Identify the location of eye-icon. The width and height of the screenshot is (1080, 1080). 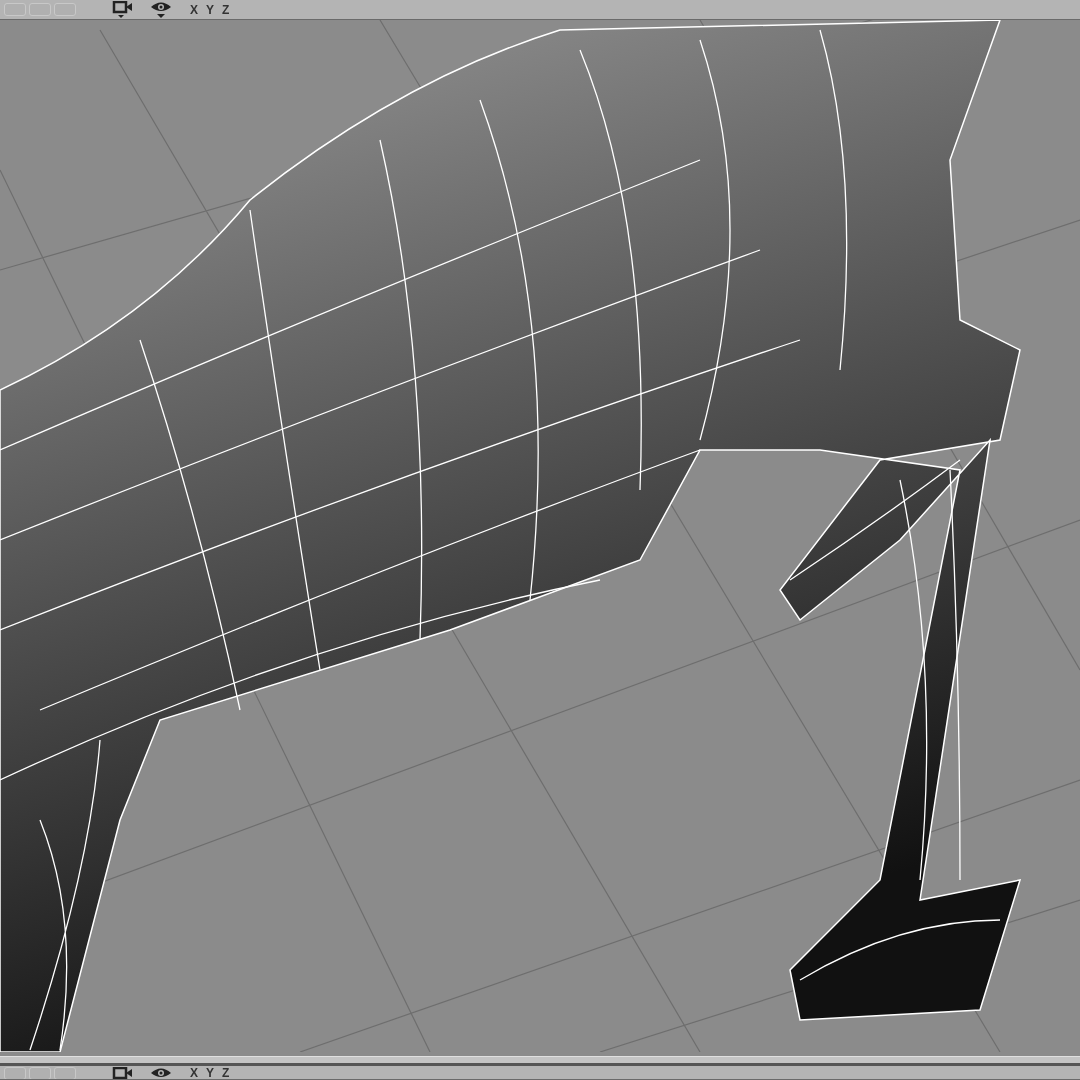
(161, 9).